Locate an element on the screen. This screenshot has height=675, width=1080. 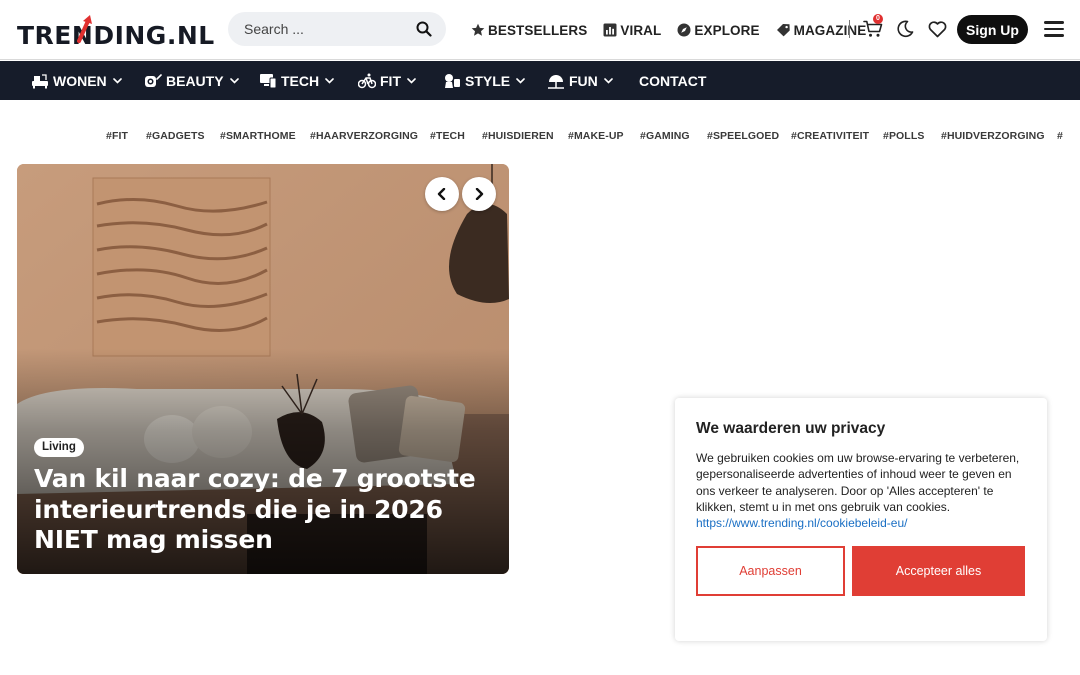
tag-link: #HUISDIEREN is located at coordinates (518, 136).